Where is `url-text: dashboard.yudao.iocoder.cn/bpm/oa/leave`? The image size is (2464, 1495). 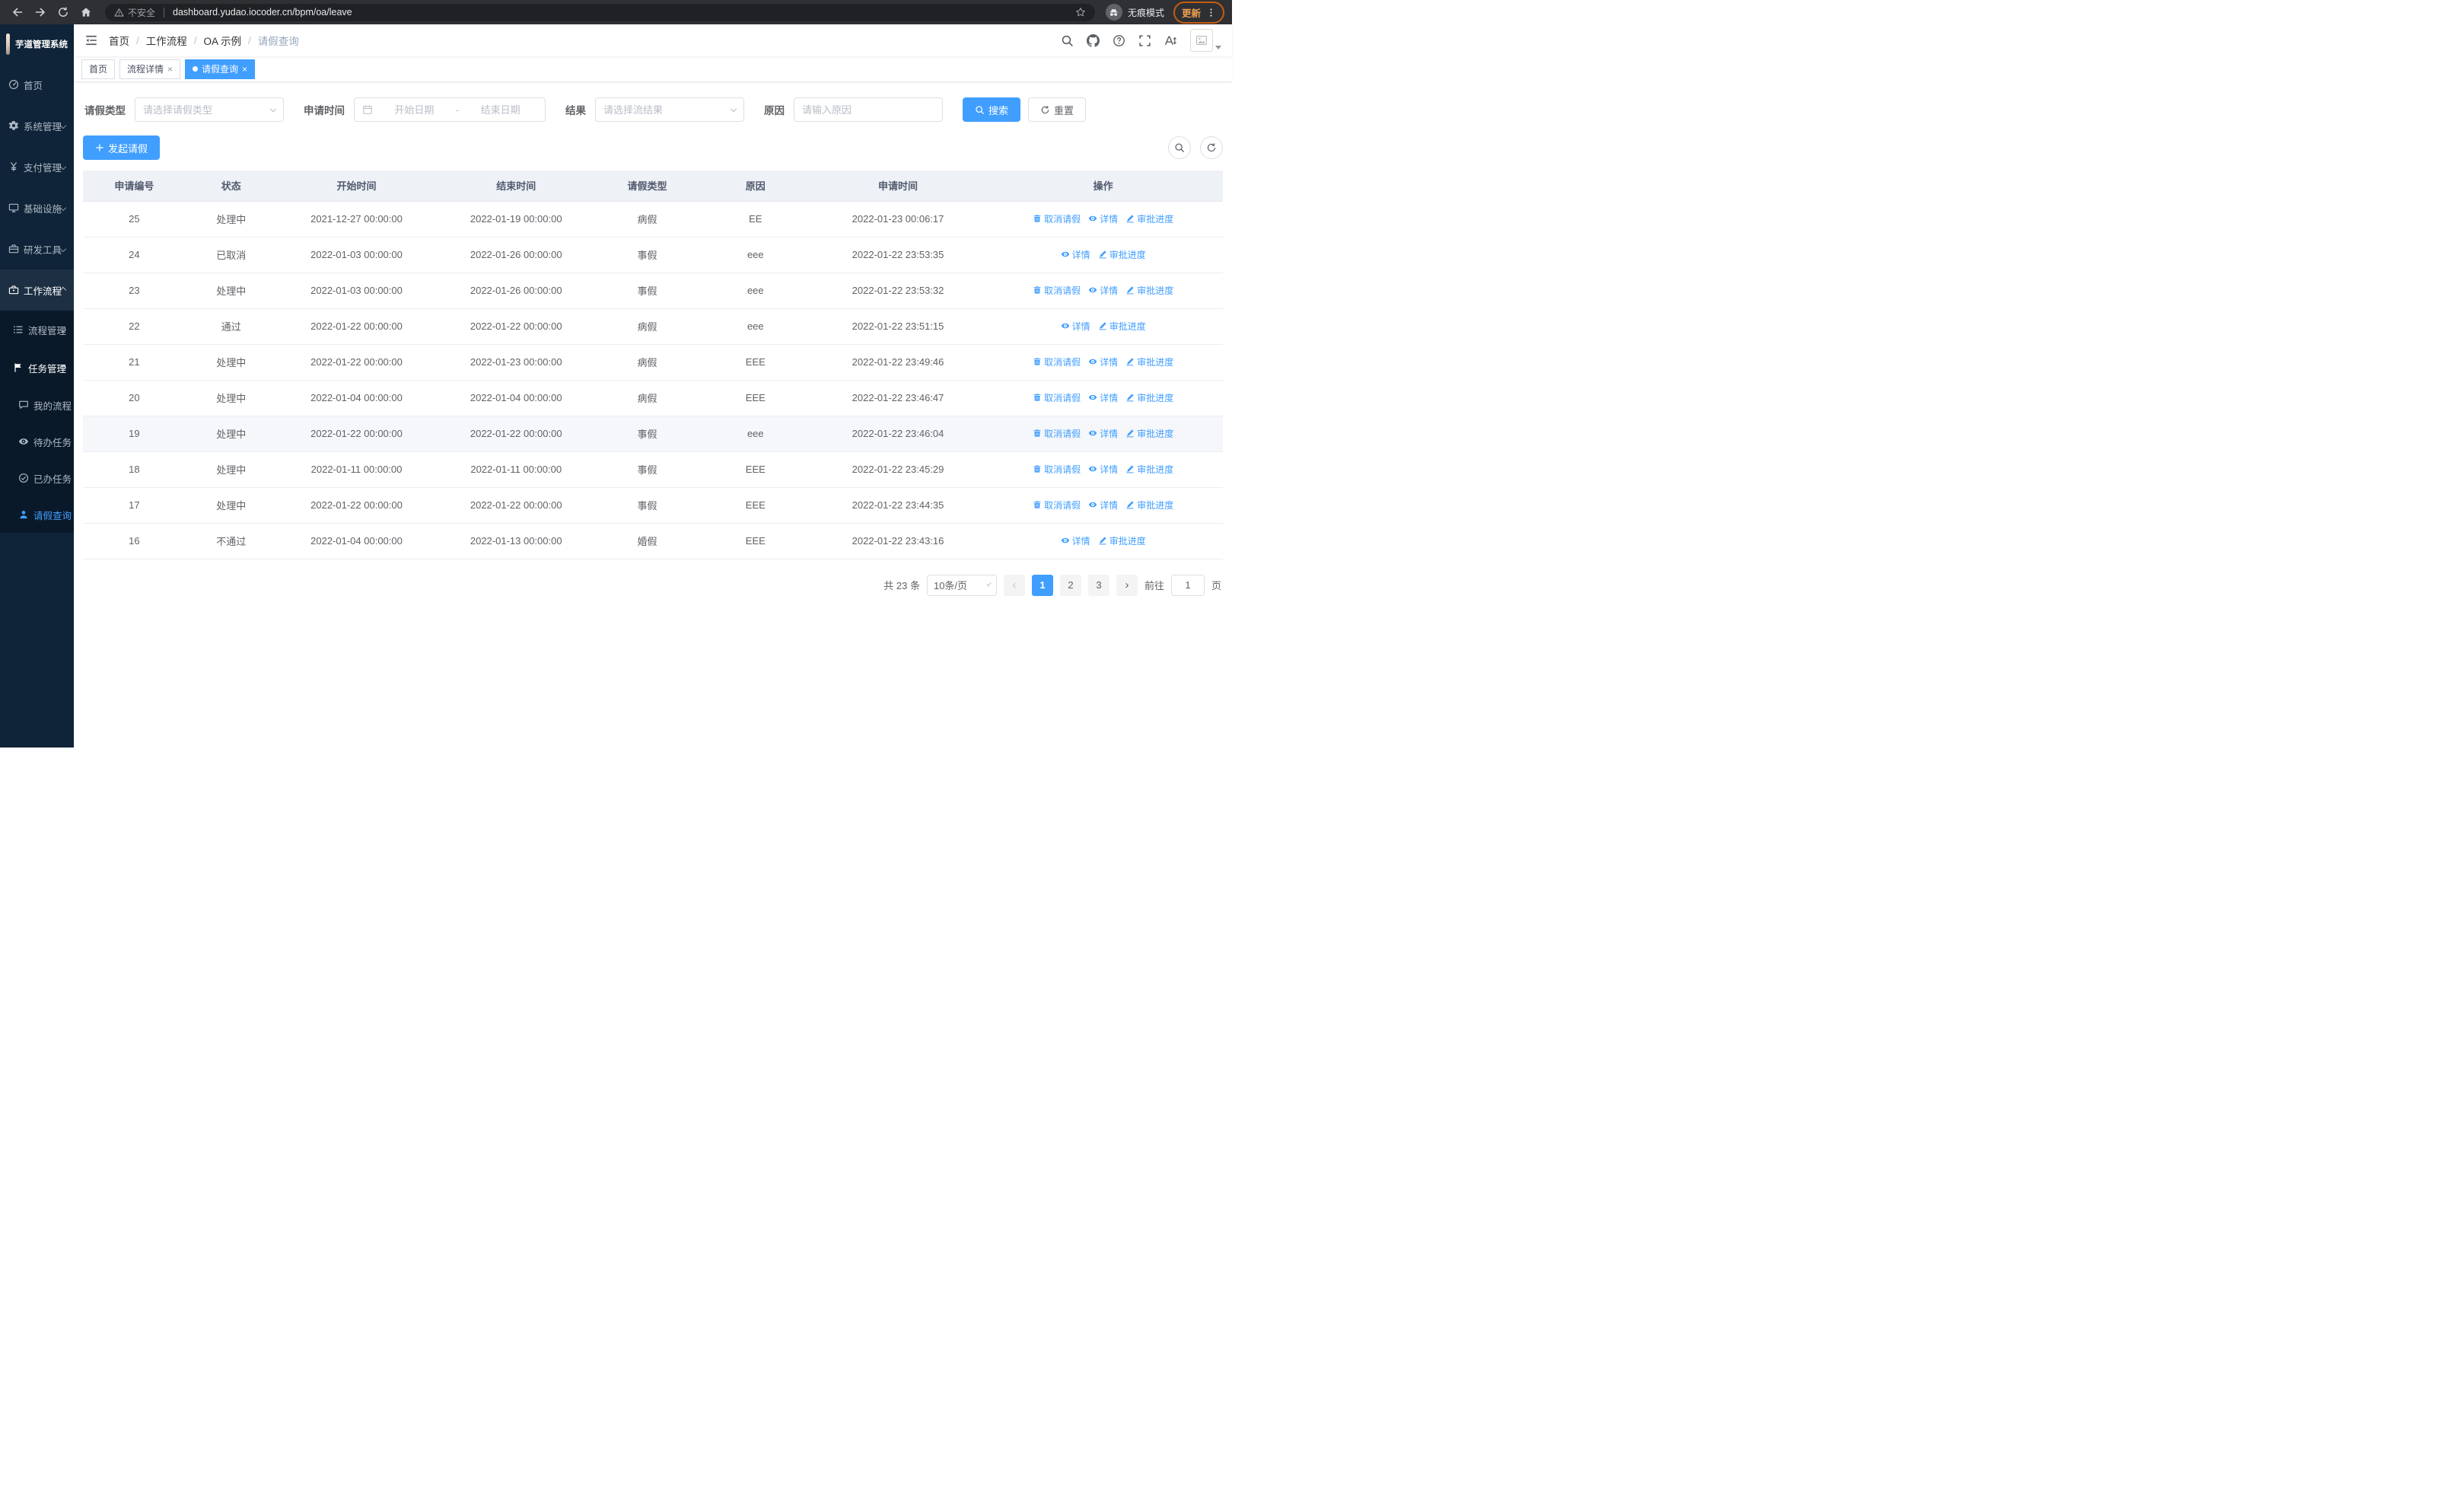
url-text: dashboard.yudao.iocoder.cn/bpm/oa/leave is located at coordinates (622, 13).